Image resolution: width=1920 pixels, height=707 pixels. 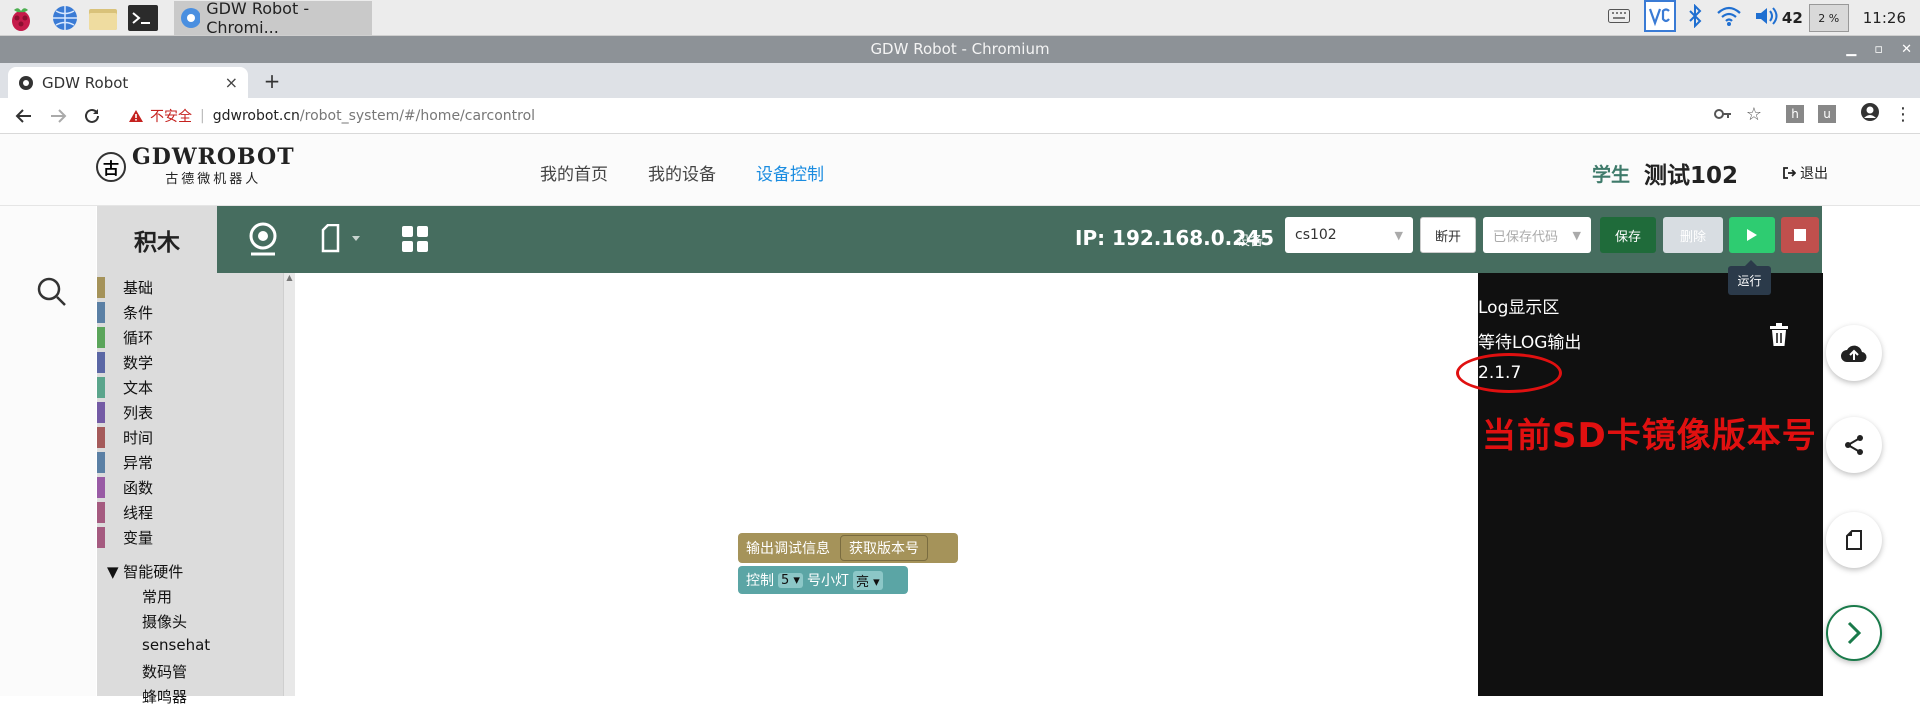 What do you see at coordinates (1854, 540) in the screenshot?
I see `new-file-button` at bounding box center [1854, 540].